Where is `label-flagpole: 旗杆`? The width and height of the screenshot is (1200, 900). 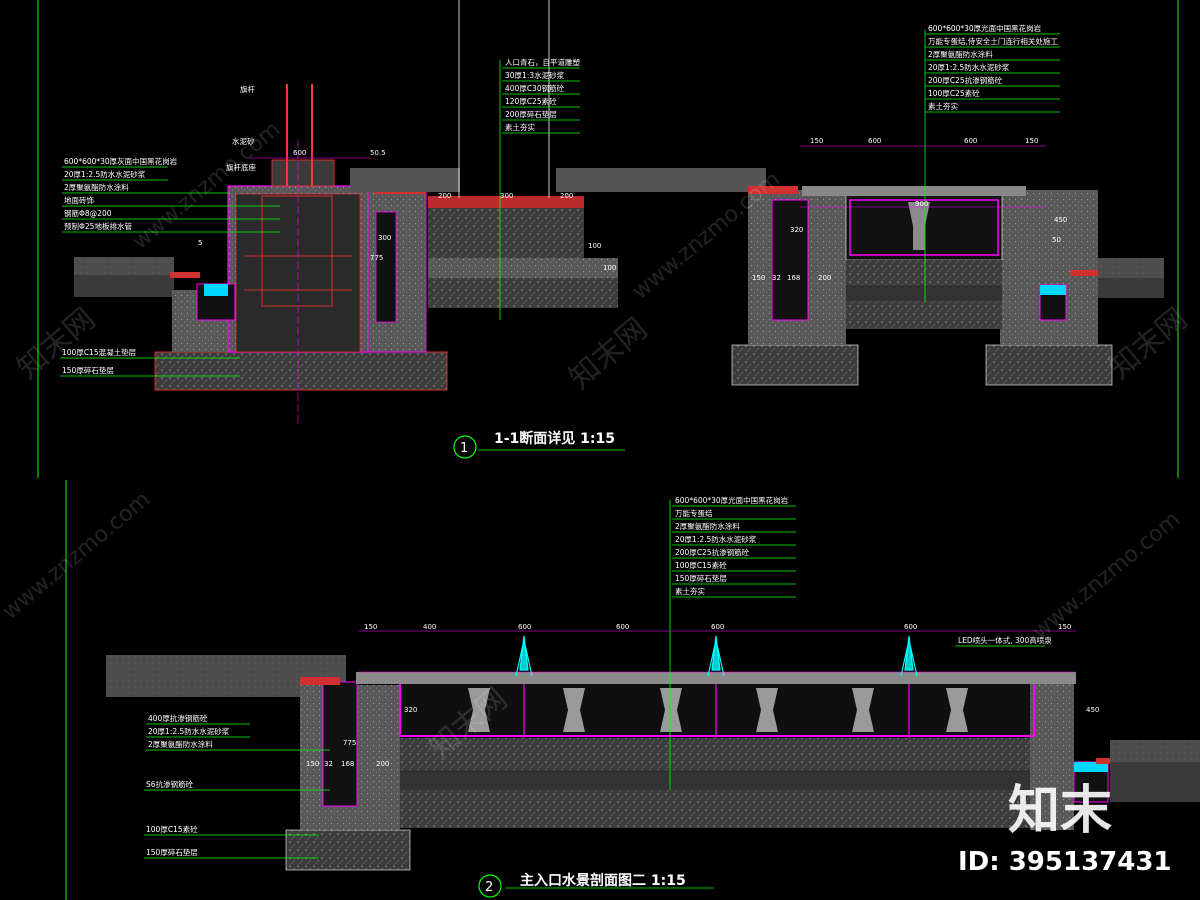 label-flagpole: 旗杆 is located at coordinates (247, 89).